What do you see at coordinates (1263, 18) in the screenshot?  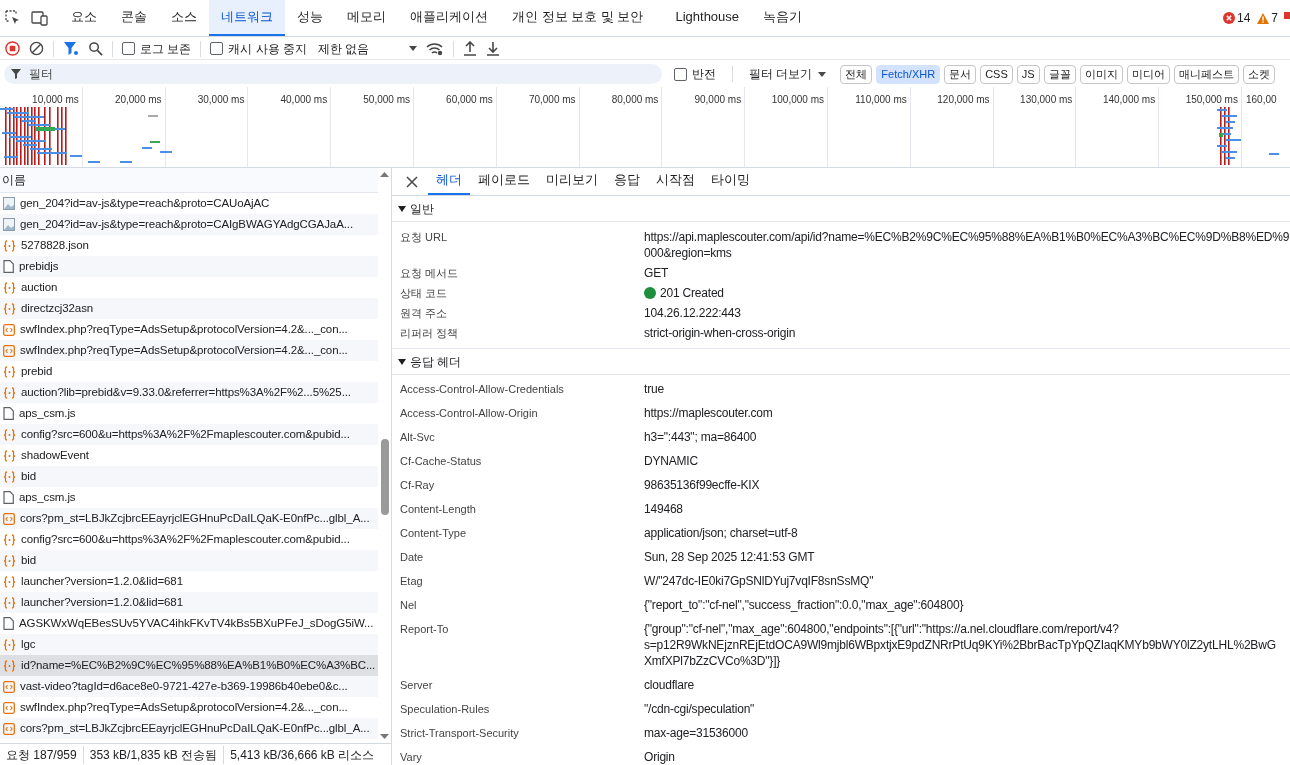 I see `warning-icon` at bounding box center [1263, 18].